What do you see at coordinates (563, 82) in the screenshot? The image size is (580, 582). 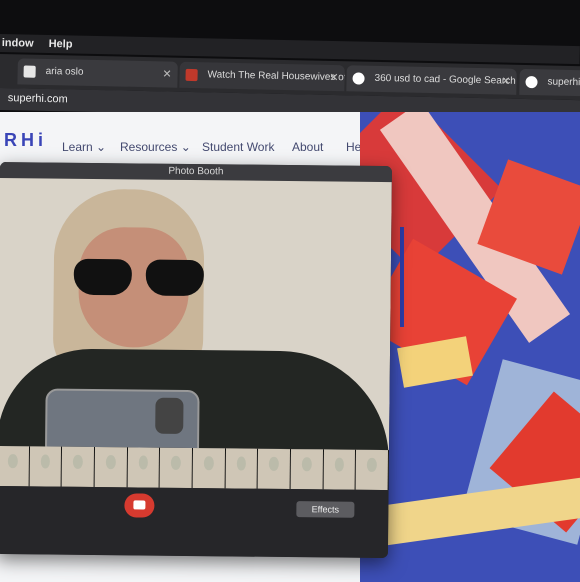 I see `tab-label: superhi` at bounding box center [563, 82].